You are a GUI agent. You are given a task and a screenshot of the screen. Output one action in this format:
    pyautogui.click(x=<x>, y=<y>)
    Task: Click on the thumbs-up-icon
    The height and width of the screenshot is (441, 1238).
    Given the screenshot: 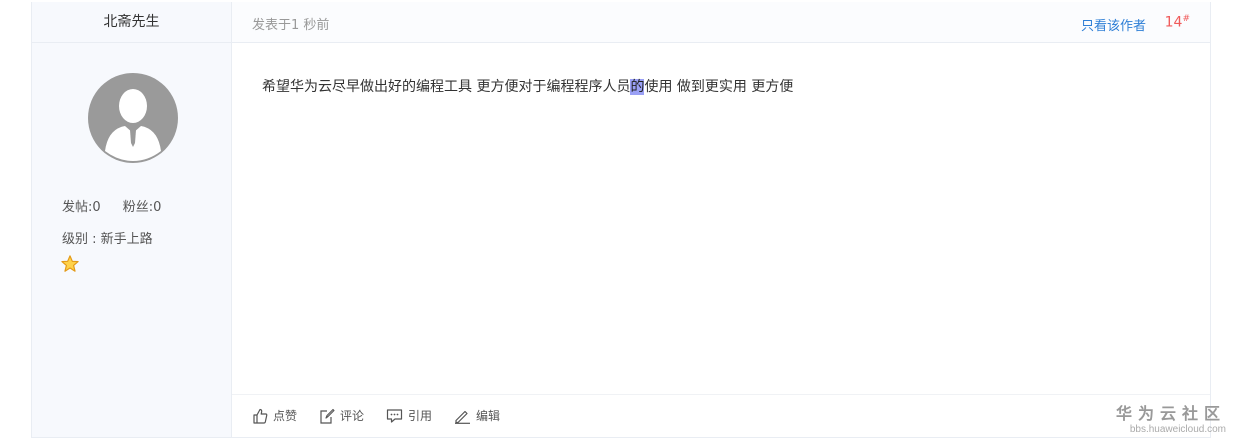 What is the action you would take?
    pyautogui.click(x=260, y=416)
    